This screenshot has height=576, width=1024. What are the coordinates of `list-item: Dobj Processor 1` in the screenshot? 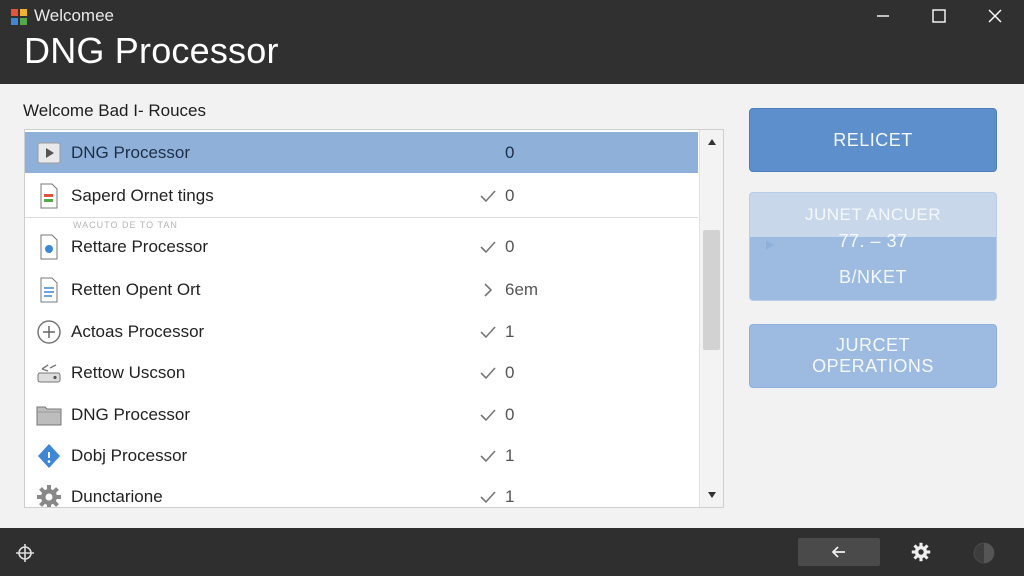 It's located at (361, 455).